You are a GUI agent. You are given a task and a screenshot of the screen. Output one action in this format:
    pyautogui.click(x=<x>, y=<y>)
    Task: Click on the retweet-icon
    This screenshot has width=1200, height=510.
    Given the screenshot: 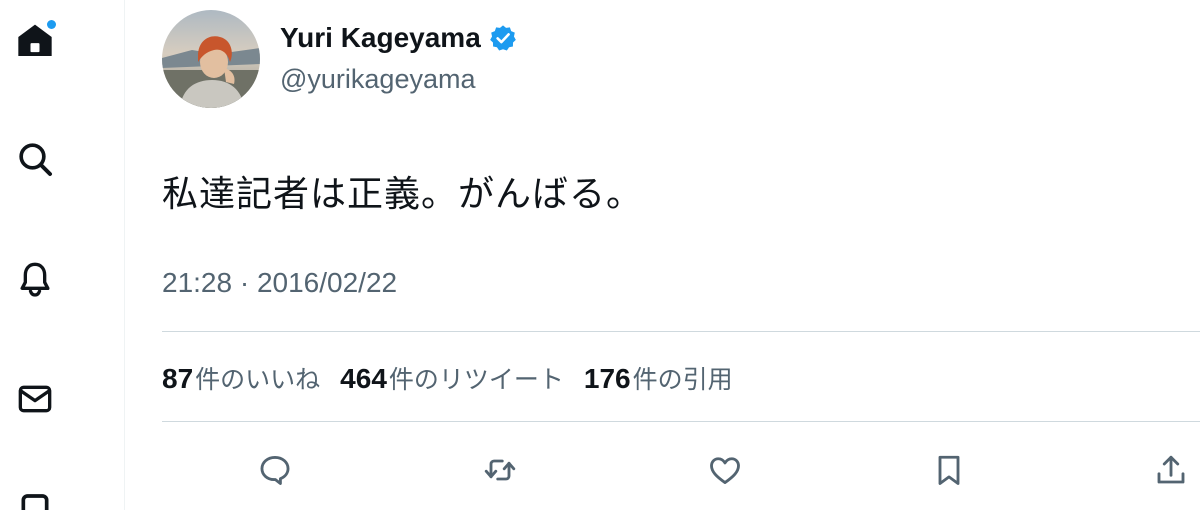 What is the action you would take?
    pyautogui.click(x=500, y=470)
    